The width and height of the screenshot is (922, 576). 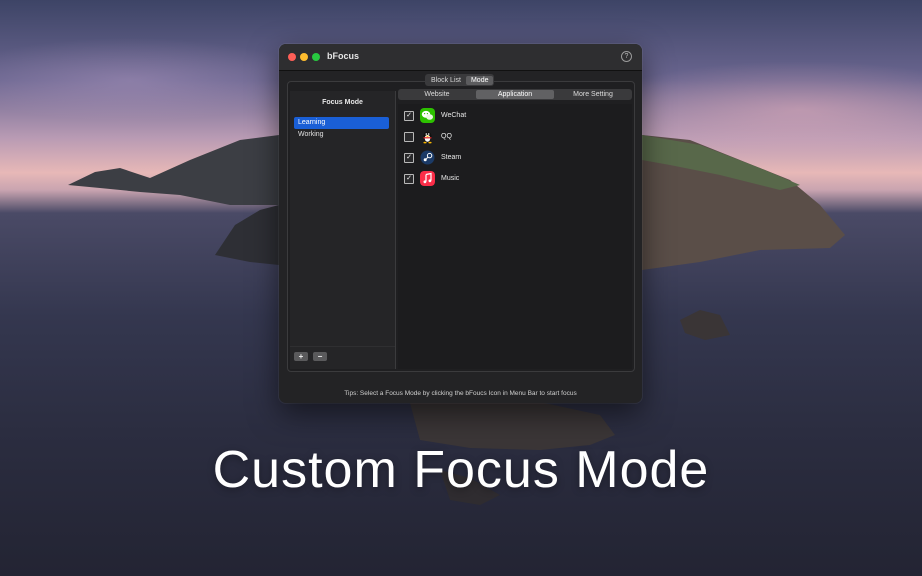 I want to click on wechat-checkbox: ✓, so click(x=409, y=115).